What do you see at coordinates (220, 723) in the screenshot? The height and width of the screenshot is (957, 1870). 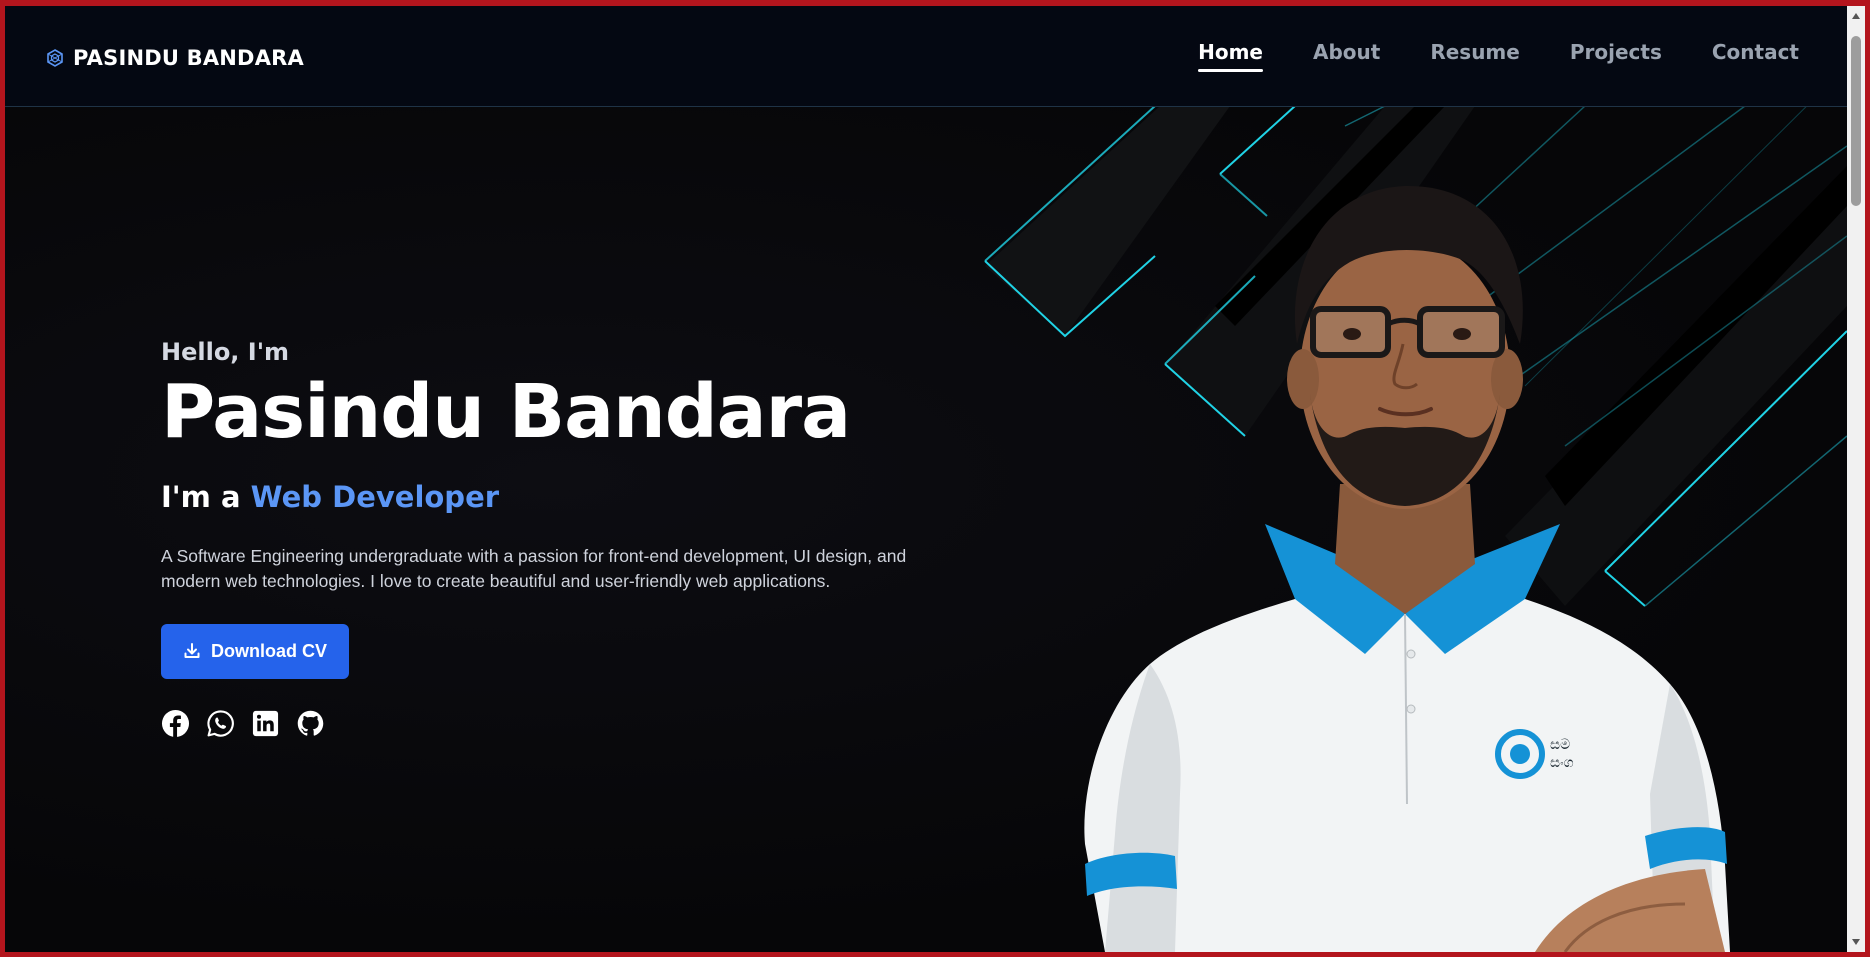 I see `whatsapp-icon` at bounding box center [220, 723].